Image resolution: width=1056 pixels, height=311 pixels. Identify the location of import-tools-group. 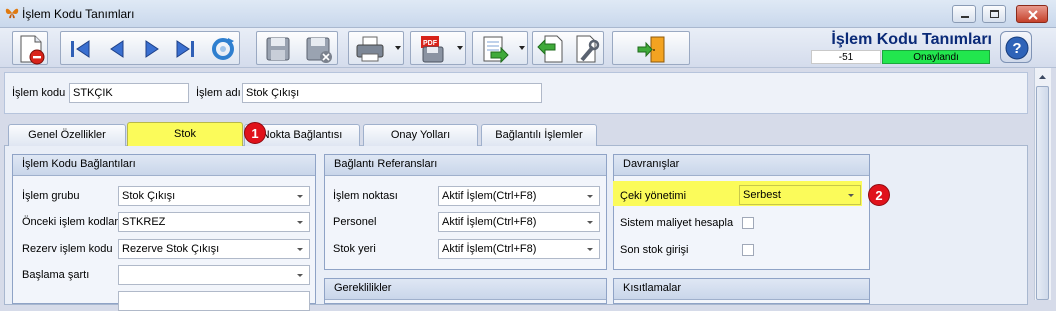
(568, 48).